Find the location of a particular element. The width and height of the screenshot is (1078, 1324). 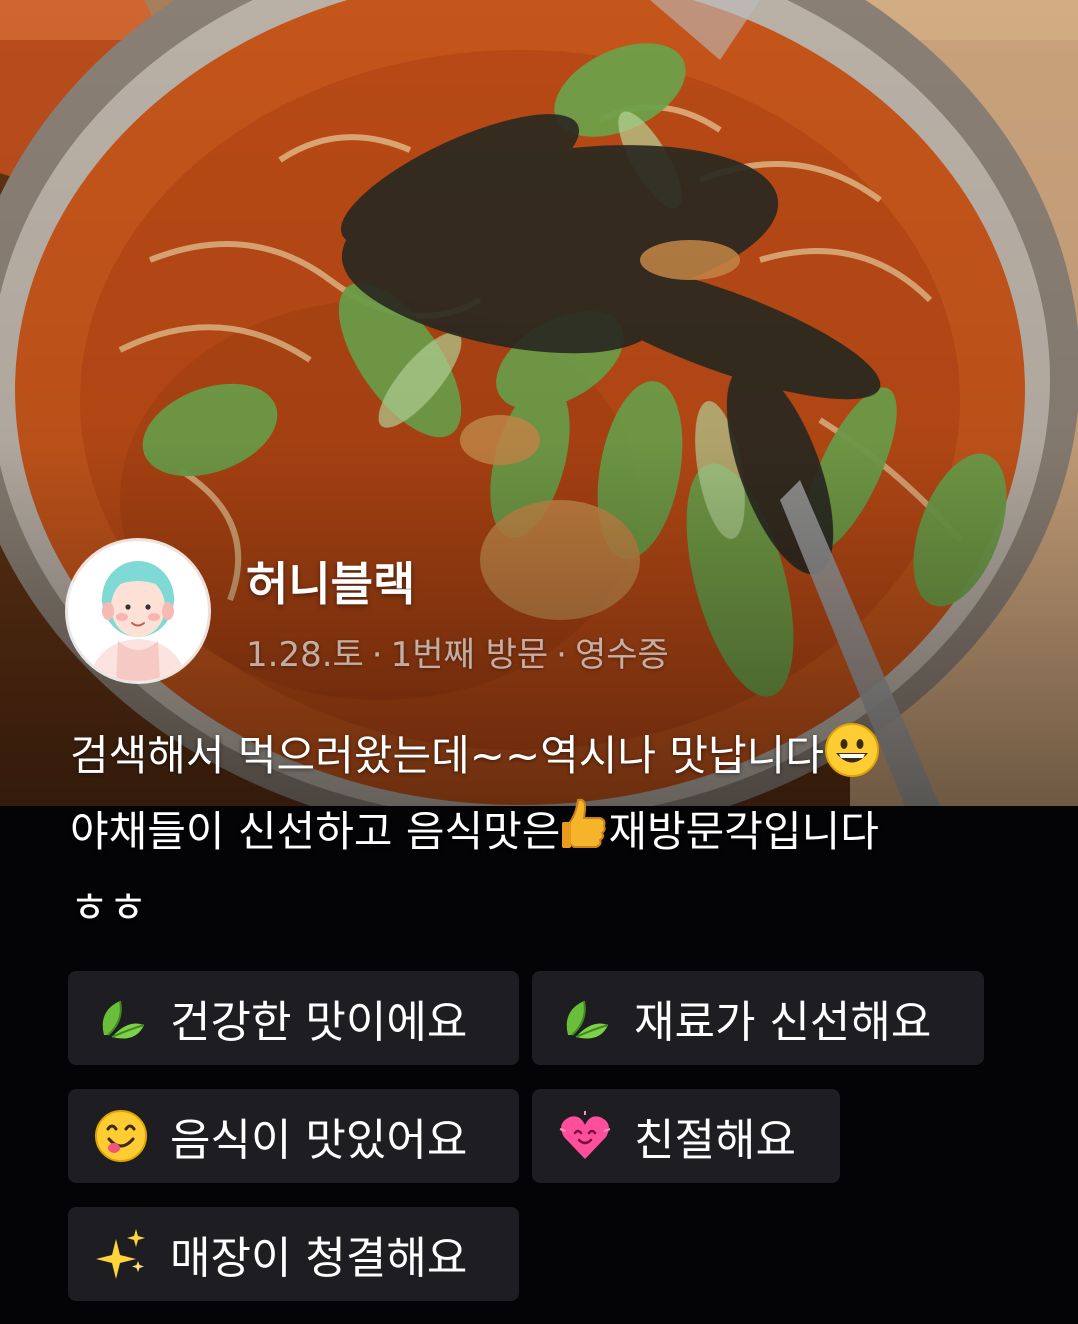

tag-healthy-taste: 건강한 맛이에요 is located at coordinates (293, 1018).